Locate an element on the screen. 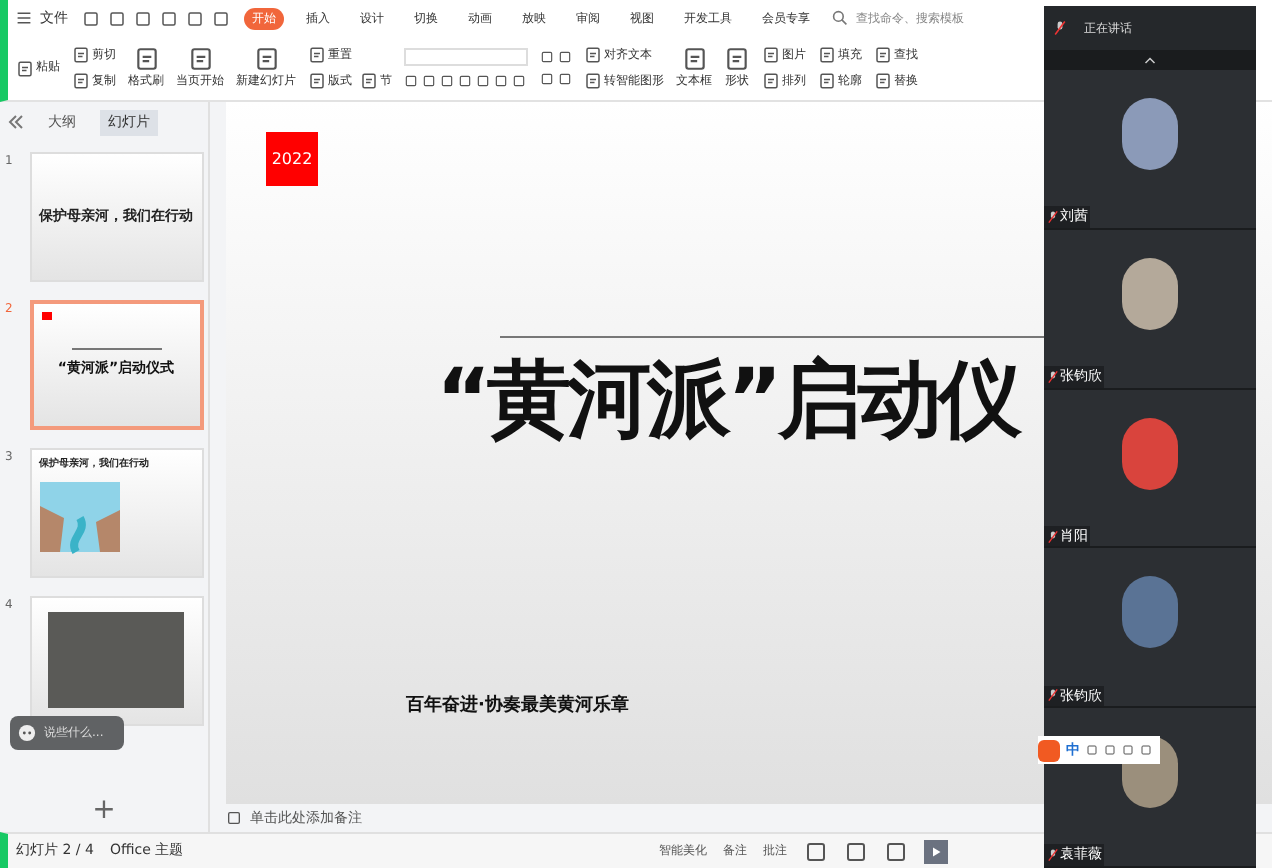 This screenshot has width=1272, height=868. play-icon is located at coordinates (935, 851).